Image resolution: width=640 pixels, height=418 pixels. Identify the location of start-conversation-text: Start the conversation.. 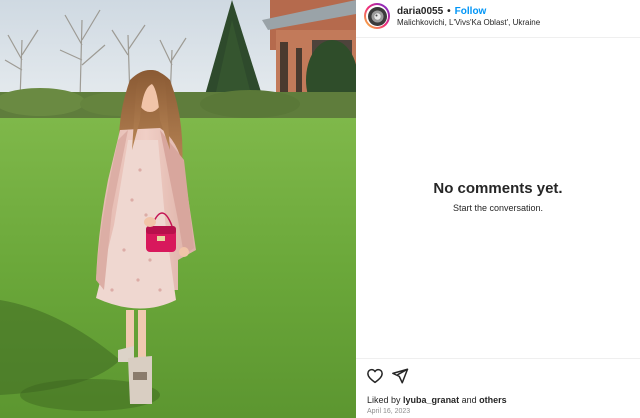
(498, 208).